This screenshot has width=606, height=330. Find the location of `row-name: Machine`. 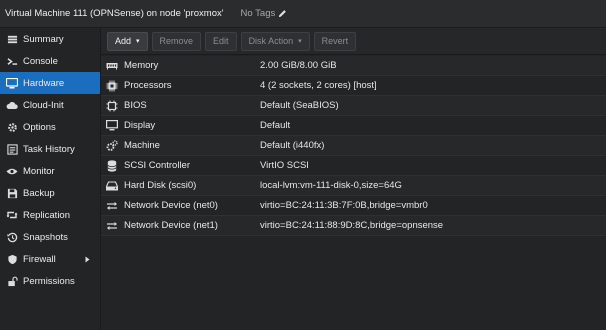

row-name: Machine is located at coordinates (142, 145).